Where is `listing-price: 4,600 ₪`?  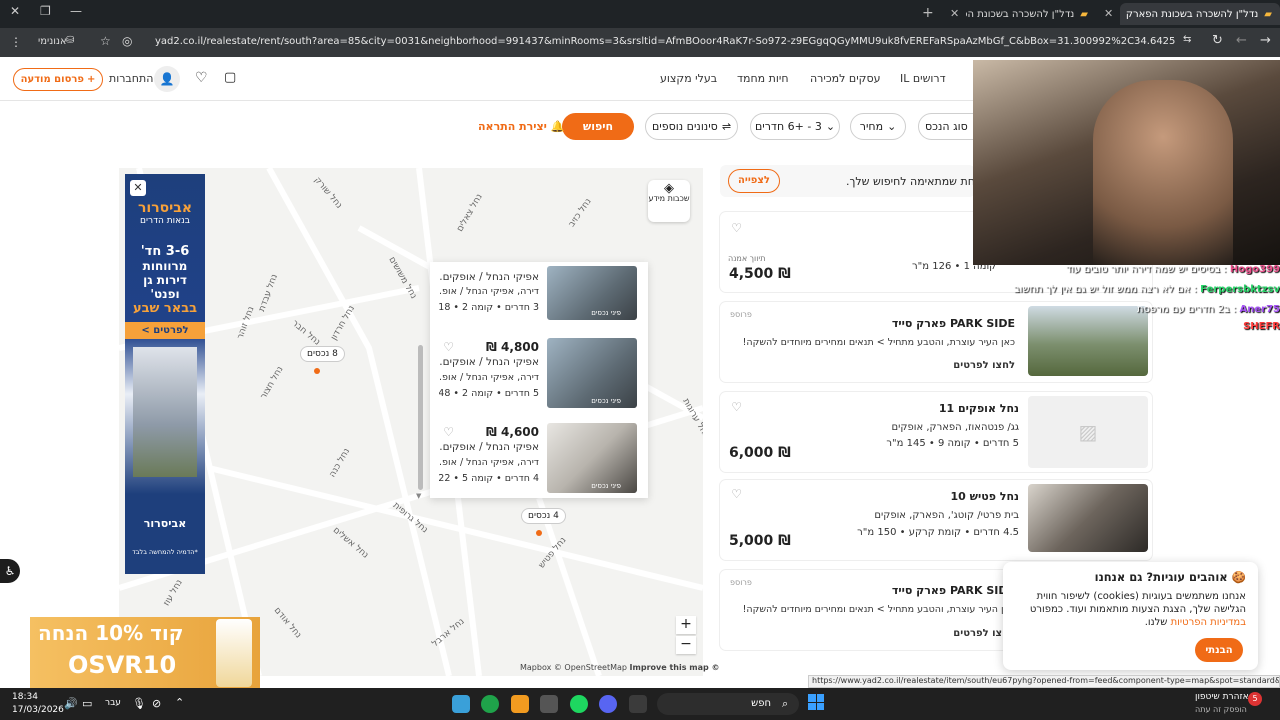
listing-price: 4,600 ₪ is located at coordinates (512, 432).